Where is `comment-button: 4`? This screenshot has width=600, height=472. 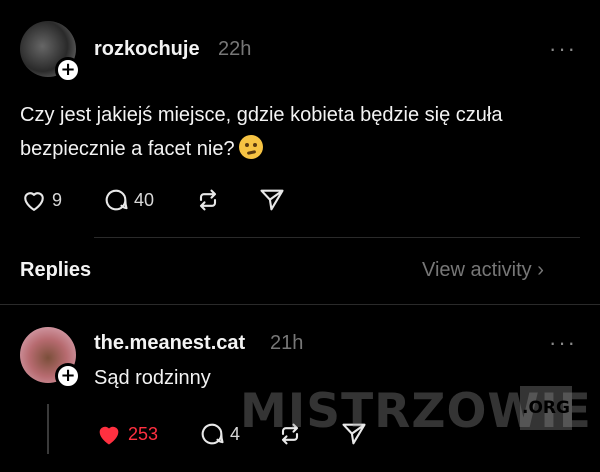 comment-button: 4 is located at coordinates (219, 434).